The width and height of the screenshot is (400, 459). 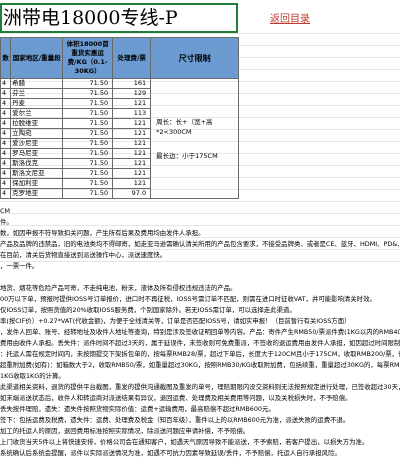 What do you see at coordinates (37, 143) in the screenshot?
I see `row-zone: 爱沙尼亚` at bounding box center [37, 143].